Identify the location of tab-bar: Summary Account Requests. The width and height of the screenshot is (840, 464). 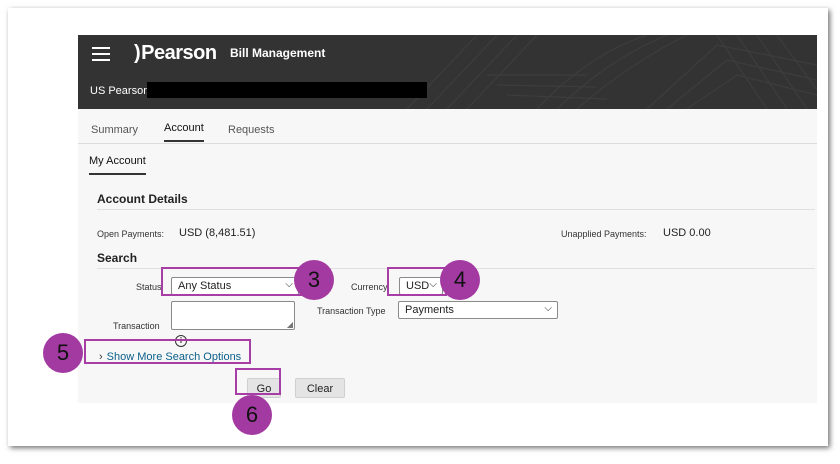
(447, 126).